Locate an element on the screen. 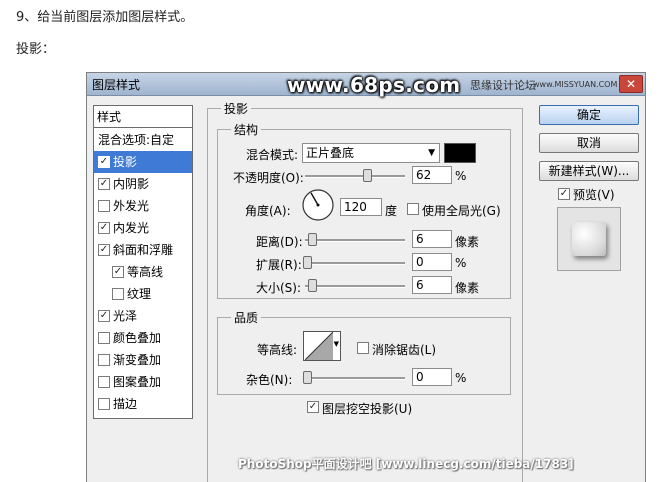 This screenshot has height=482, width=661. distance-slider-thumb is located at coordinates (312, 239).